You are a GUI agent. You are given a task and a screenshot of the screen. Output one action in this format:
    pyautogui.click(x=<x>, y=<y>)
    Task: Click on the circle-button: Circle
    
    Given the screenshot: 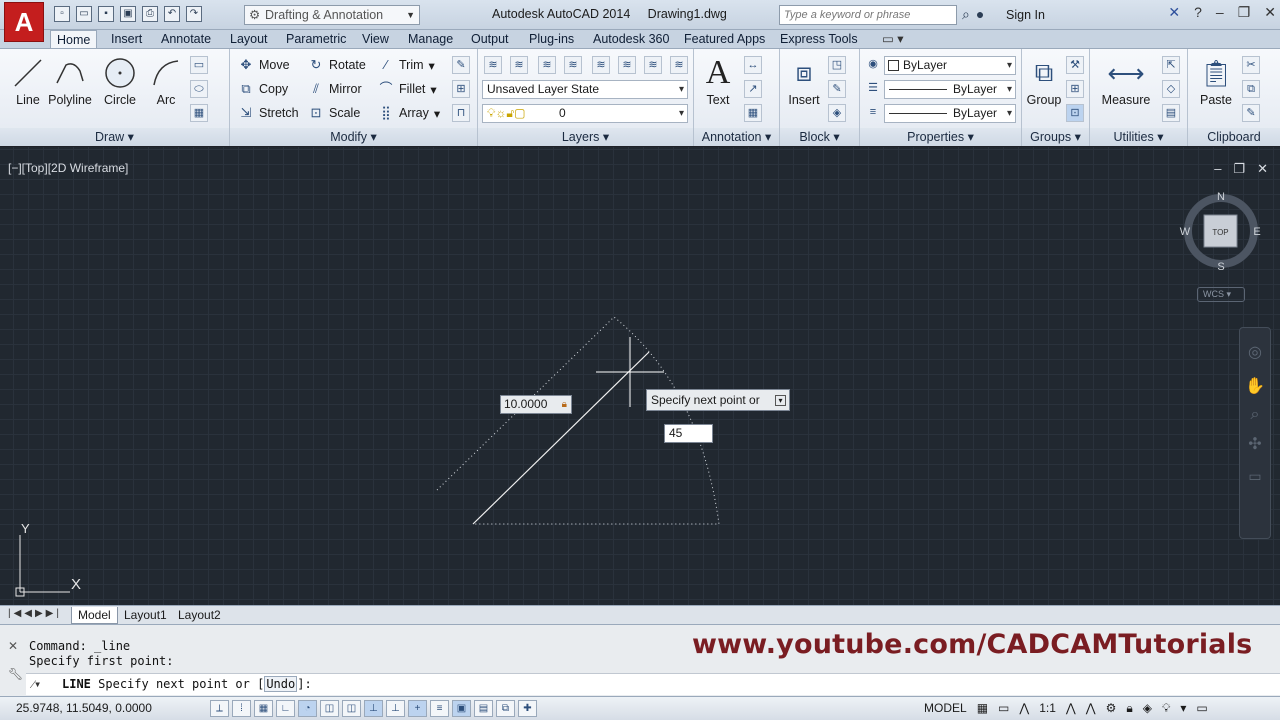 What is the action you would take?
    pyautogui.click(x=120, y=81)
    